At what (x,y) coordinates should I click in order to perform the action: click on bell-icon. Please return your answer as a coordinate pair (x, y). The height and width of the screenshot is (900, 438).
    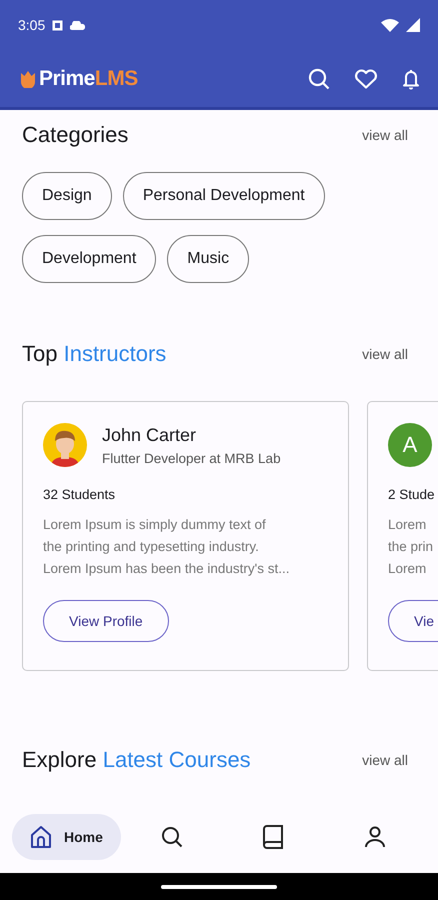
    Looking at the image, I should click on (411, 79).